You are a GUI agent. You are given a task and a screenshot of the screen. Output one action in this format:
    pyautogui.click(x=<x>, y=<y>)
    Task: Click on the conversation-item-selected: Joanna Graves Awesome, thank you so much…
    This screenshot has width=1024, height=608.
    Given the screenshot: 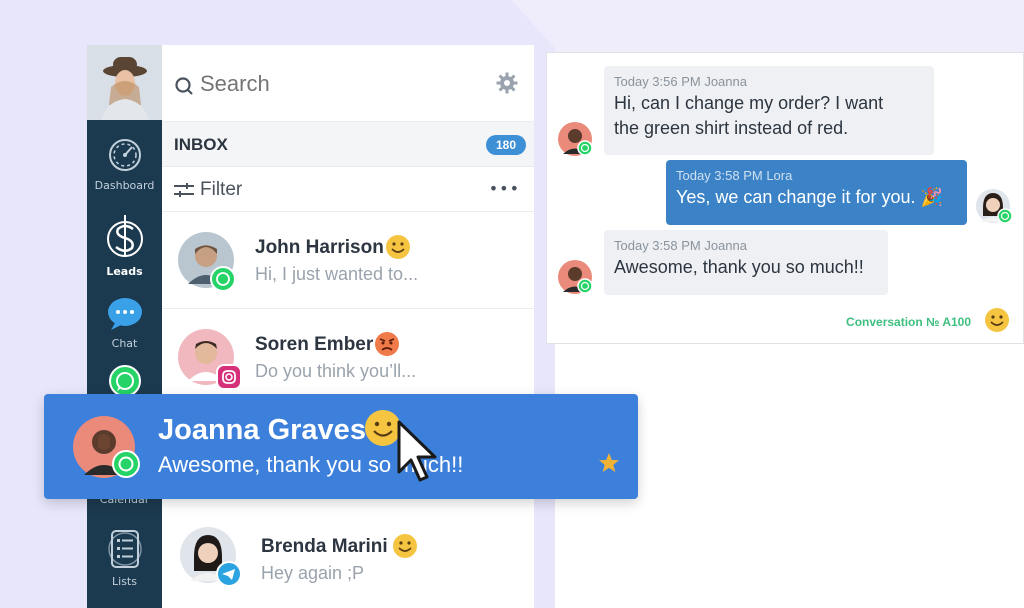 What is the action you would take?
    pyautogui.click(x=341, y=446)
    